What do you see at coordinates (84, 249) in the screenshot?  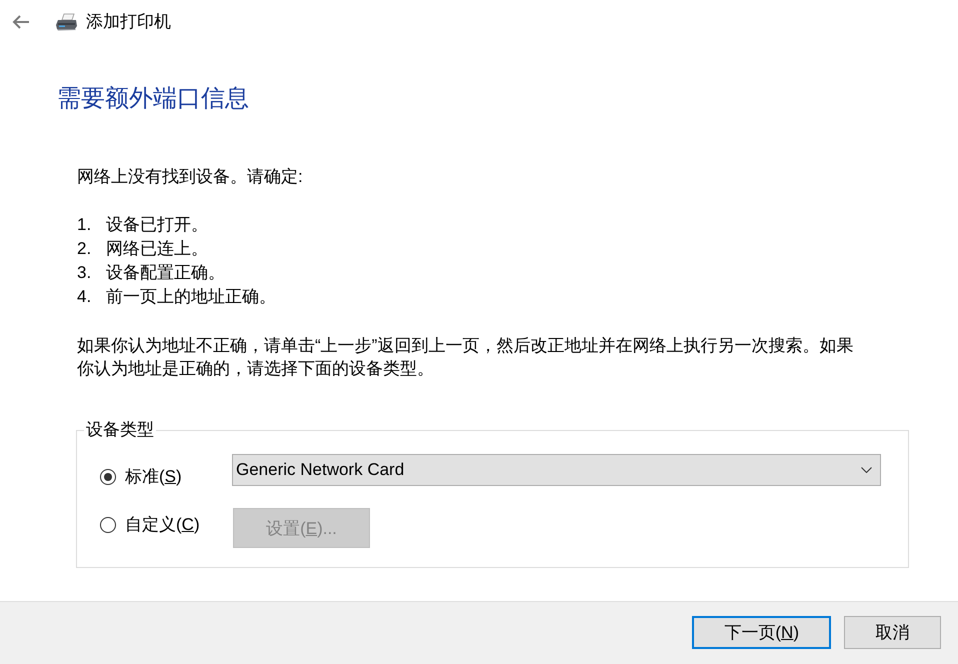 I see `list-number: 2.` at bounding box center [84, 249].